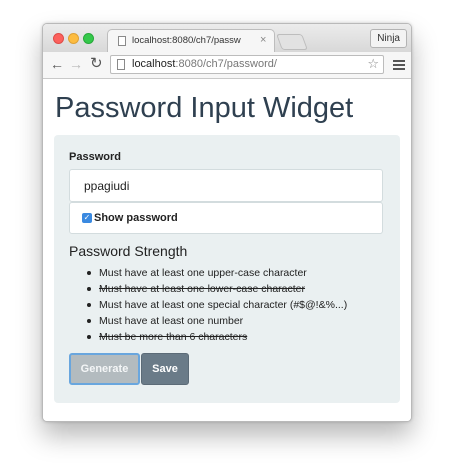 Image resolution: width=450 pixels, height=466 pixels. I want to click on url-text: localhost:8080/ch7/password/, so click(204, 64).